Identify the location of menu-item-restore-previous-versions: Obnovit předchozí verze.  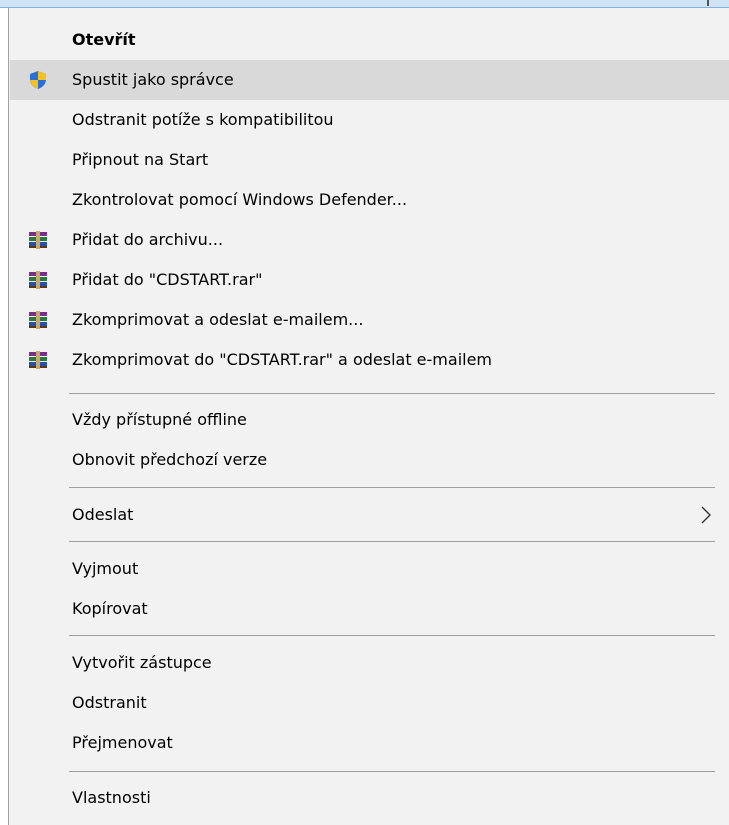
(369, 460).